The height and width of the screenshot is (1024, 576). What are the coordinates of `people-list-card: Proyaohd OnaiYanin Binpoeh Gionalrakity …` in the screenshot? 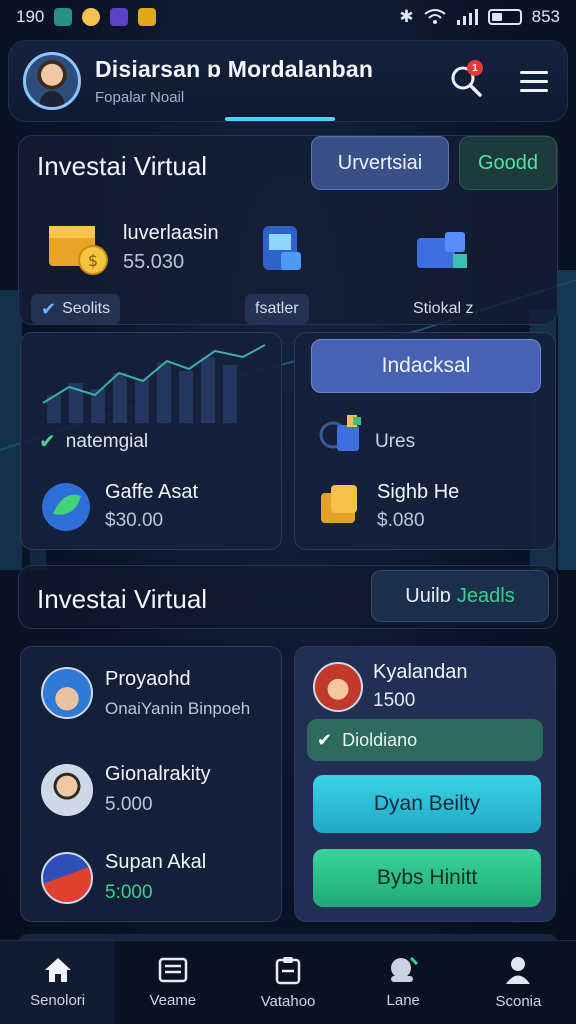 It's located at (151, 784).